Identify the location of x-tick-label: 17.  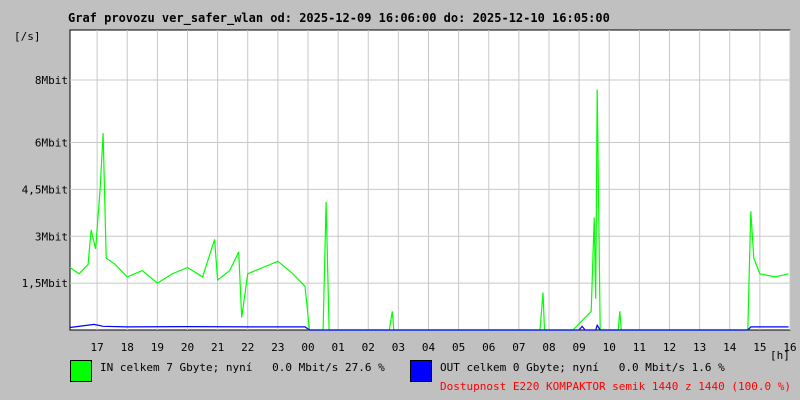
(96, 347).